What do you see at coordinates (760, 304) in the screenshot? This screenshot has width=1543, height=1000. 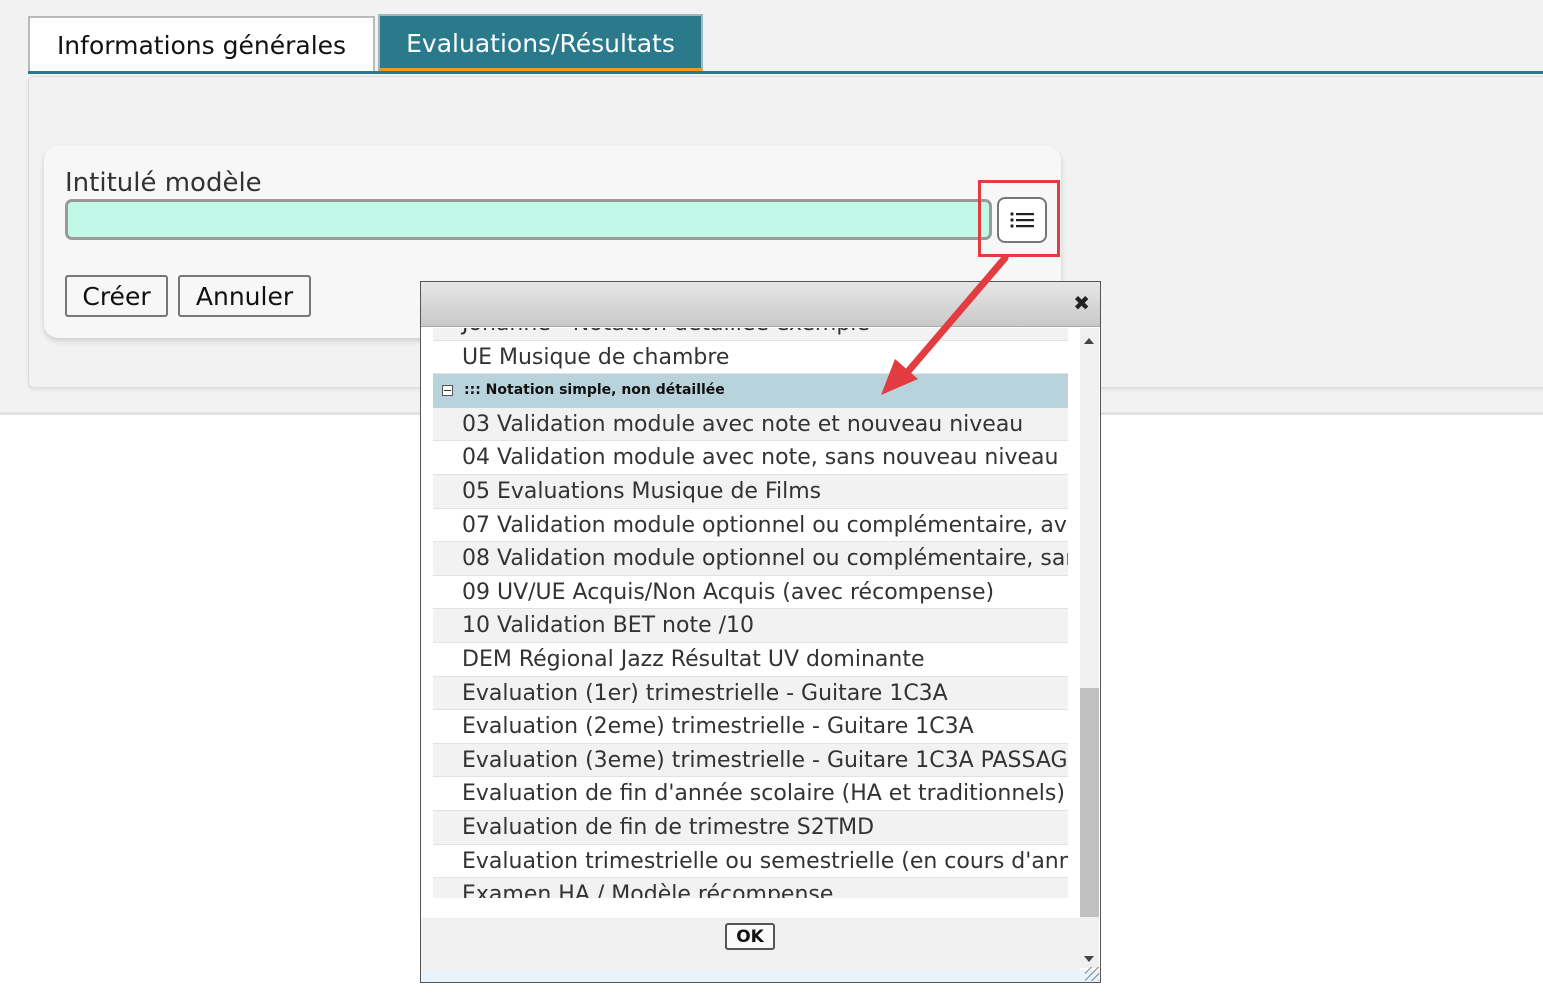 I see `dialog-titlebar: ✖` at bounding box center [760, 304].